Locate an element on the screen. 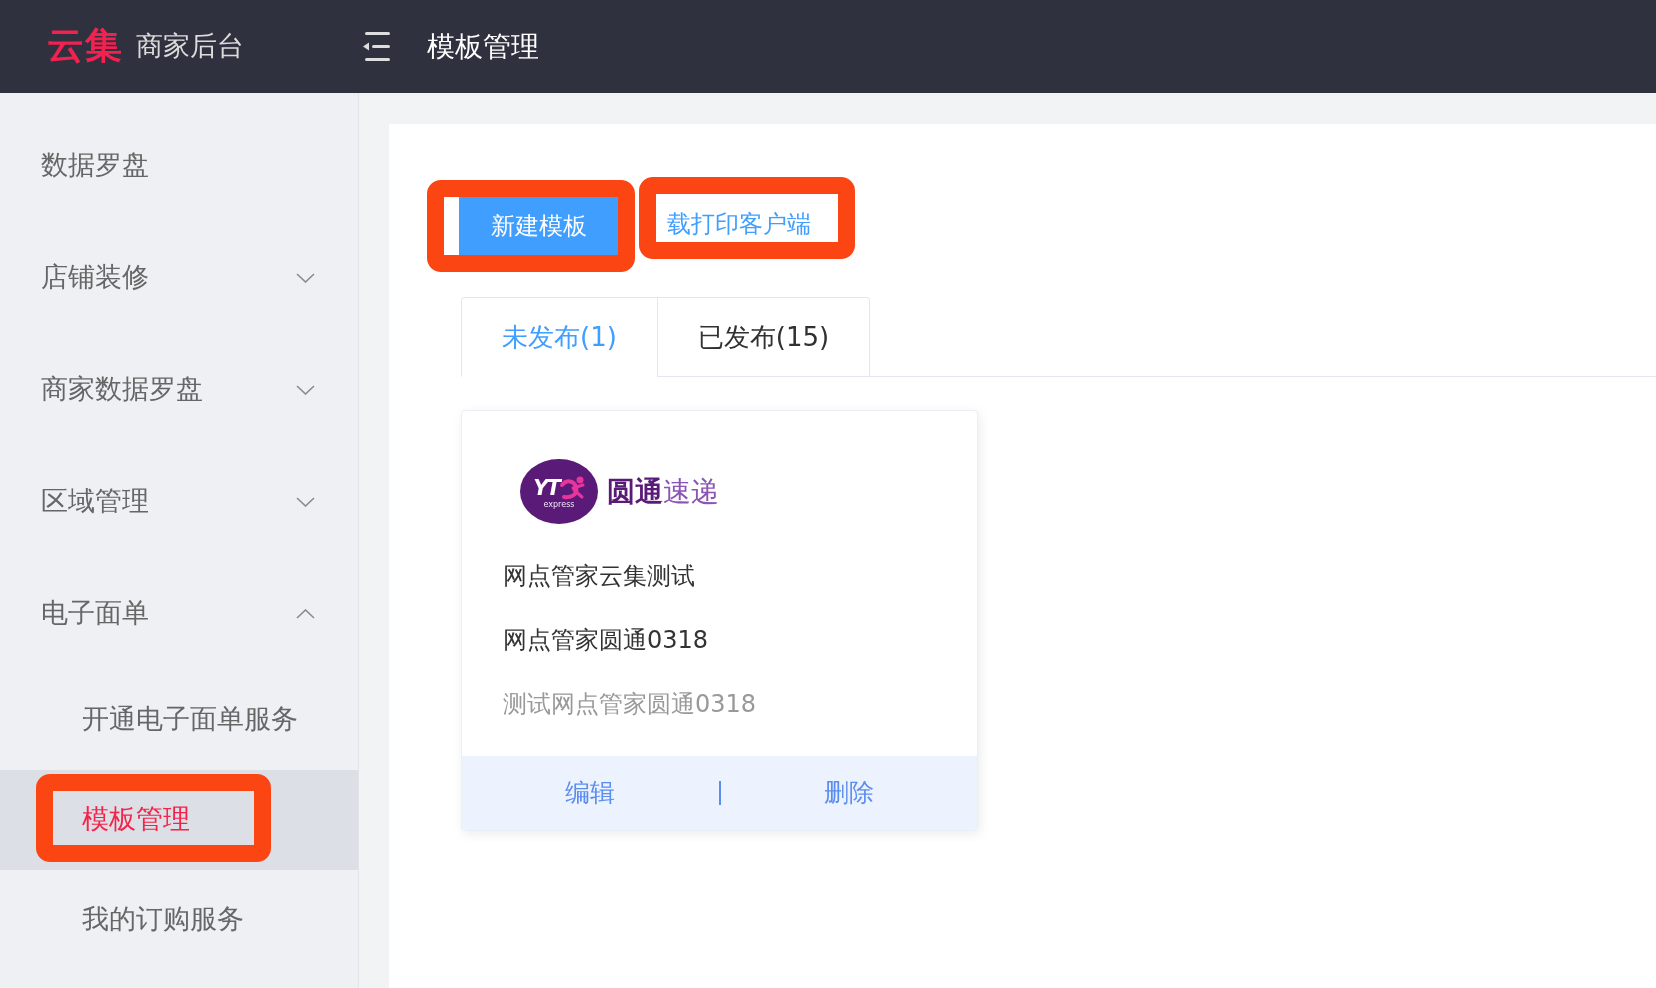 The image size is (1656, 988). sidebar-item: 电子面单 is located at coordinates (179, 614).